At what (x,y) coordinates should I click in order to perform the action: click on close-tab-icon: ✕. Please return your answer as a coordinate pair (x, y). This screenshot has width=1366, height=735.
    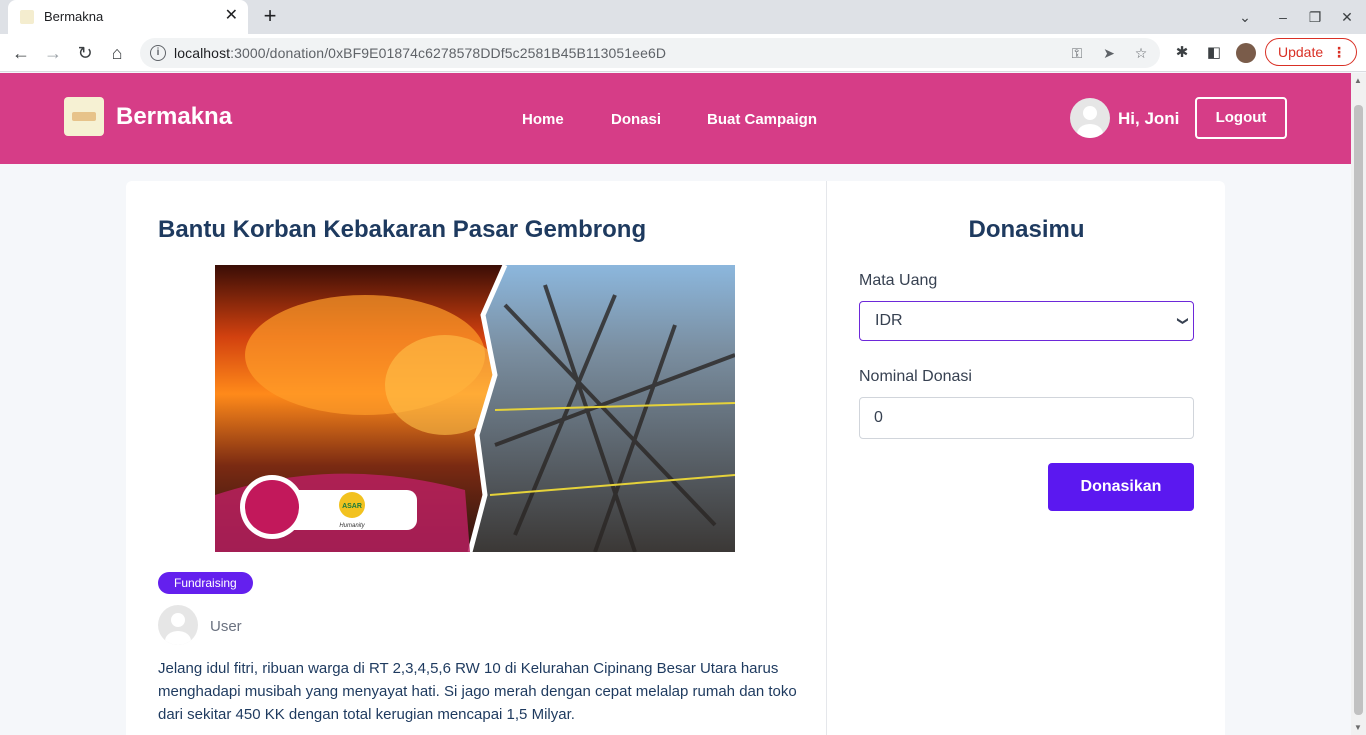
    Looking at the image, I should click on (231, 16).